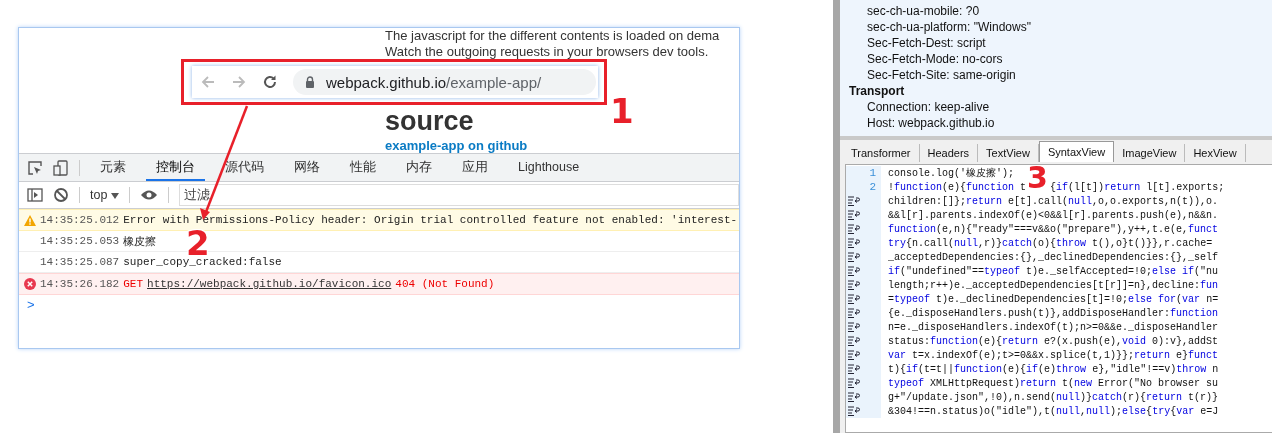 This screenshot has height=433, width=1272. Describe the element at coordinates (270, 82) in the screenshot. I see `reload-icon` at that location.